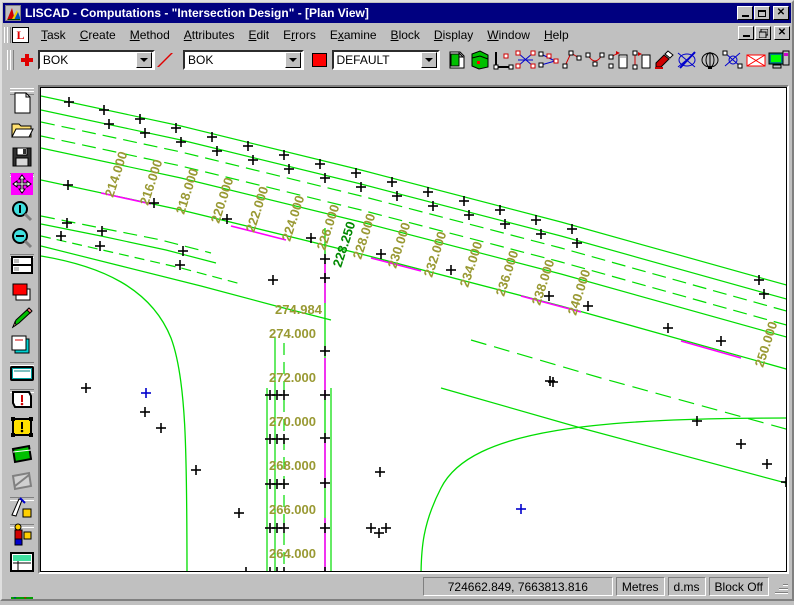  What do you see at coordinates (640, 586) in the screenshot?
I see `status-units: Metres` at bounding box center [640, 586].